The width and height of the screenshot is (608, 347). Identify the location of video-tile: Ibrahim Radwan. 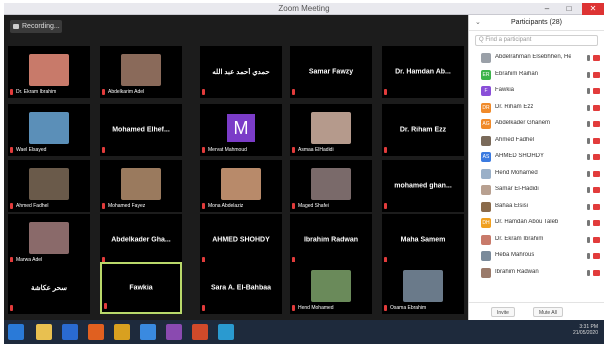
(331, 240).